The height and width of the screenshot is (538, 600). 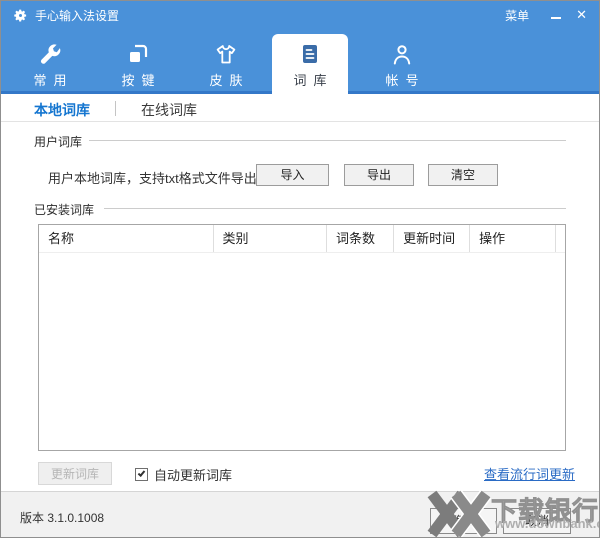 I want to click on user-dict-section-title: 用户词库, so click(x=58, y=142).